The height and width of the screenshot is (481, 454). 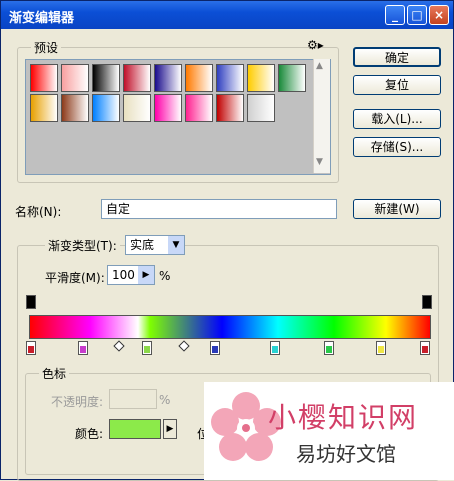 What do you see at coordinates (230, 327) in the screenshot?
I see `gradient-bar` at bounding box center [230, 327].